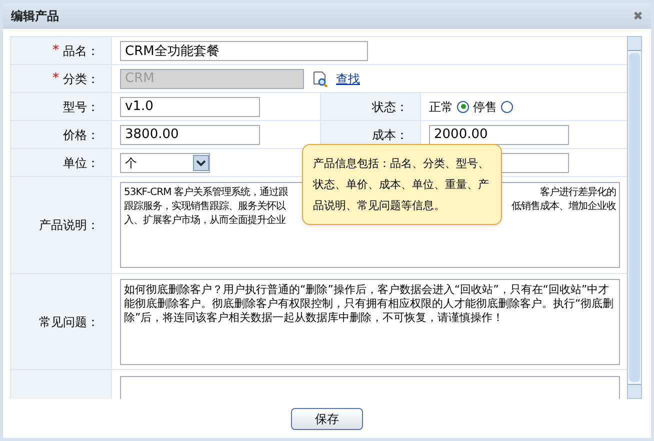 This screenshot has height=441, width=654. What do you see at coordinates (81, 107) in the screenshot?
I see `field-label: 型号：` at bounding box center [81, 107].